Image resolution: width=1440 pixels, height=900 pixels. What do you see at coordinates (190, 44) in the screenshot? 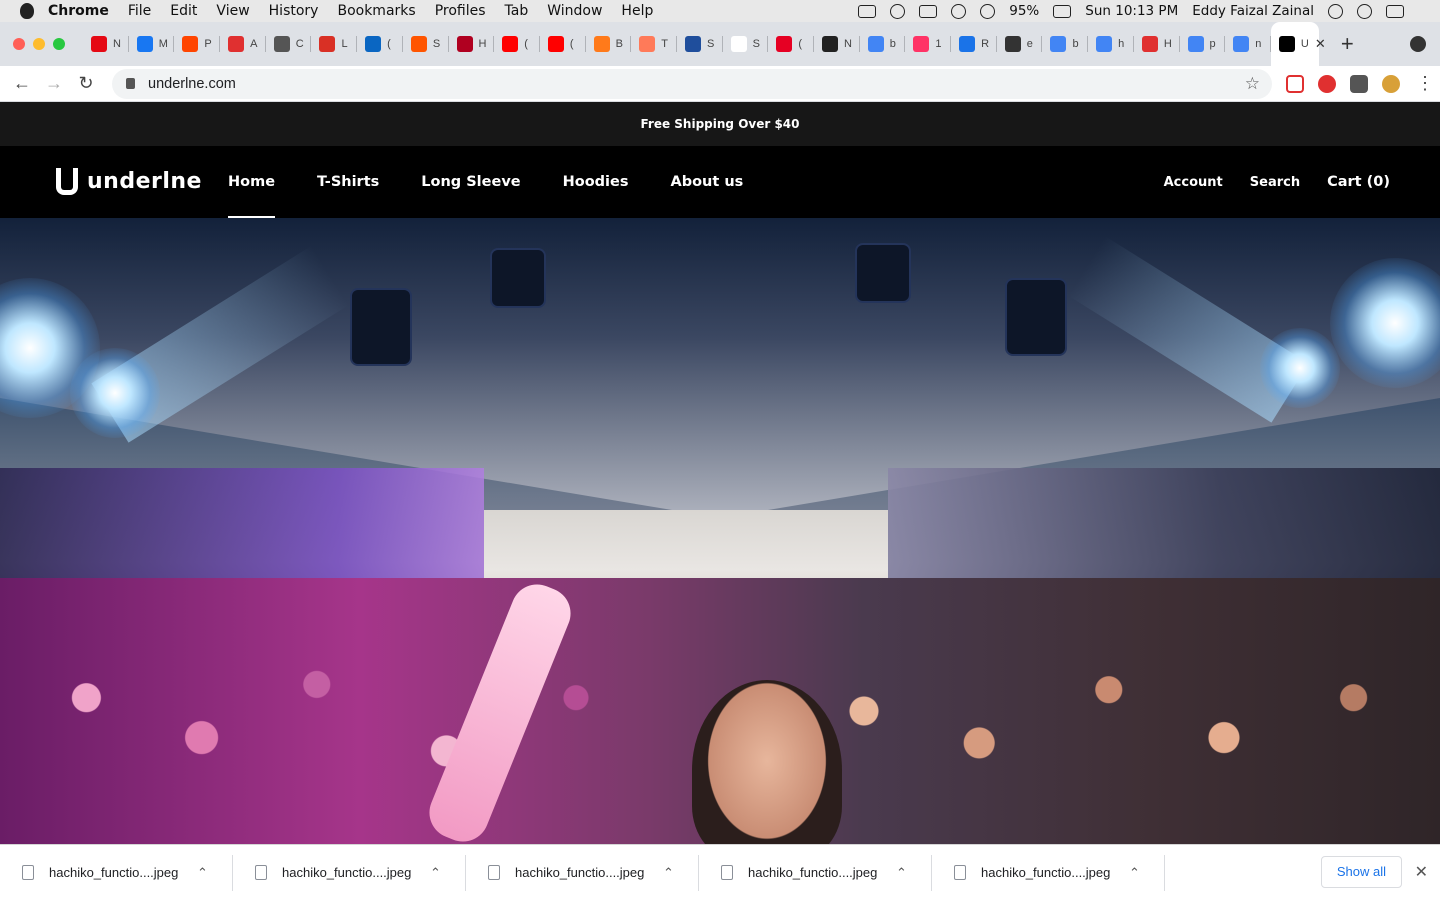
I see `reddit-icon` at bounding box center [190, 44].